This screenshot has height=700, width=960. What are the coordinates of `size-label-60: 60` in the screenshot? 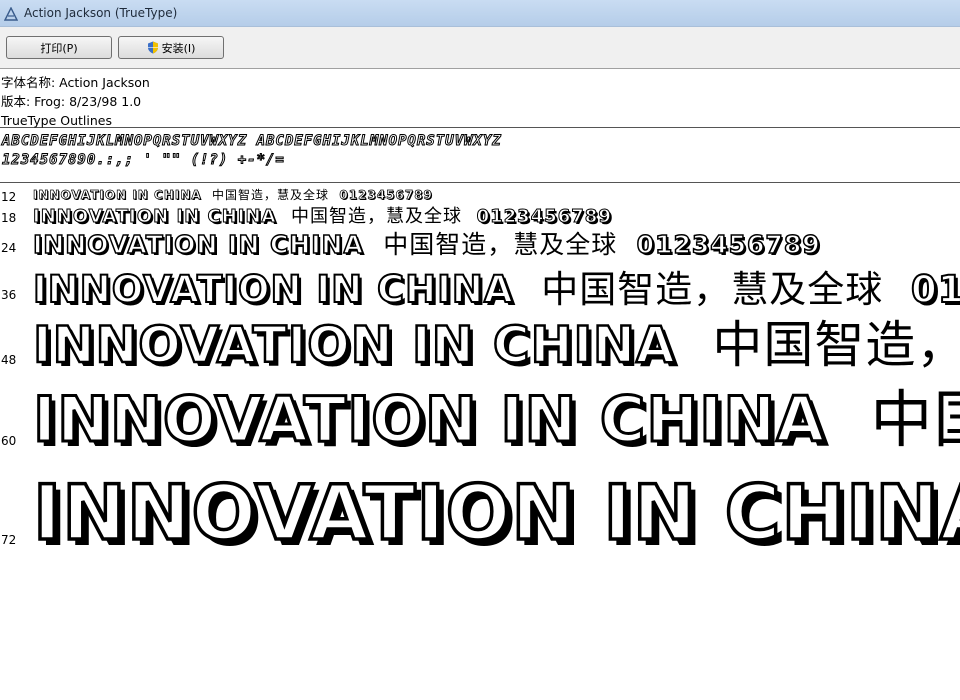 It's located at (9, 441).